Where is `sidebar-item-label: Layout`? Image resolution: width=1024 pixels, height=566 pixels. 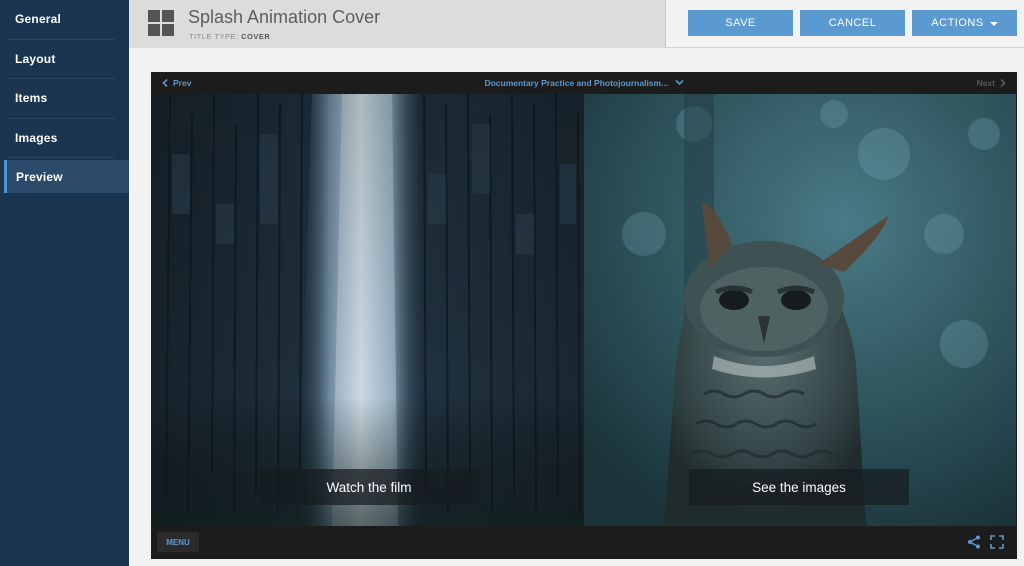
sidebar-item-label: Layout is located at coordinates (35, 58).